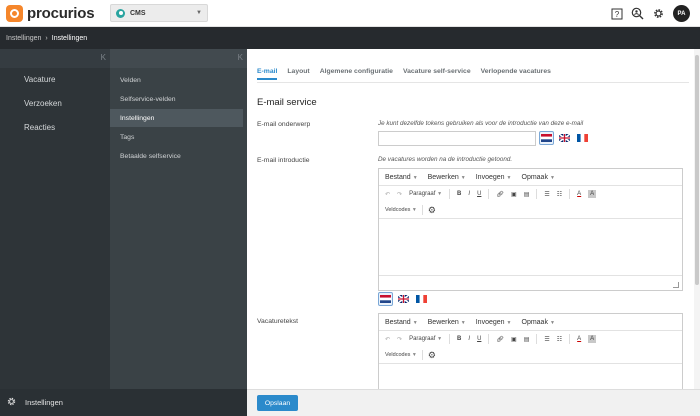 Image resolution: width=700 pixels, height=416 pixels. Describe the element at coordinates (350, 13) in the screenshot. I see `top-bar: procurios CMS ▼ ? PA` at that location.